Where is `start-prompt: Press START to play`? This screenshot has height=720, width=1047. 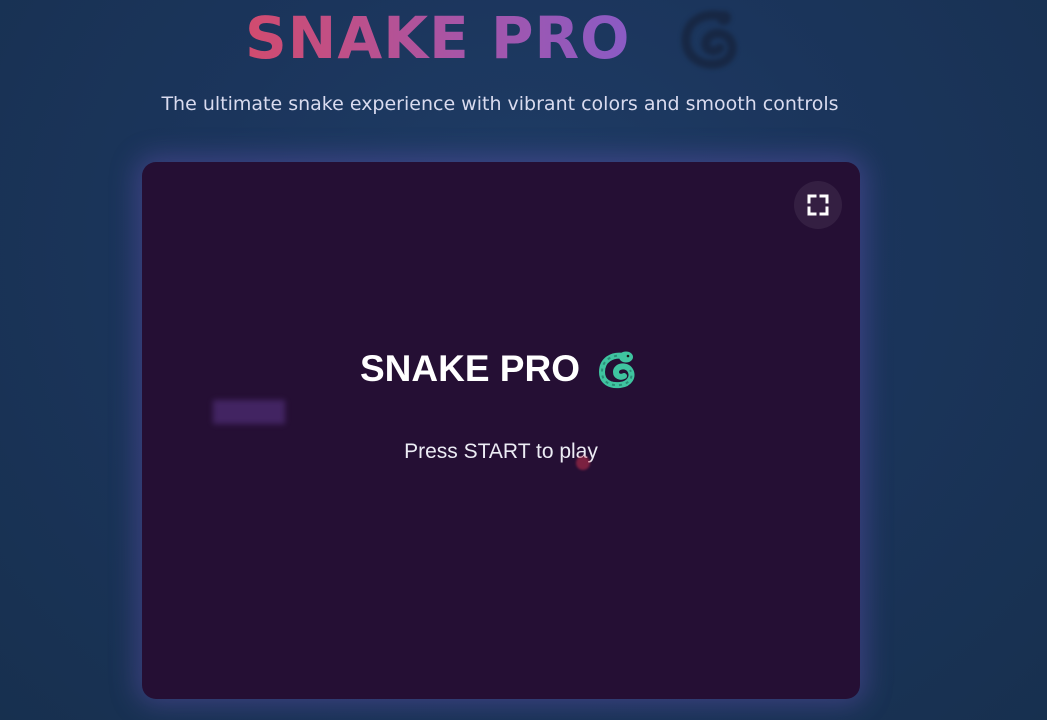 start-prompt: Press START to play is located at coordinates (501, 451).